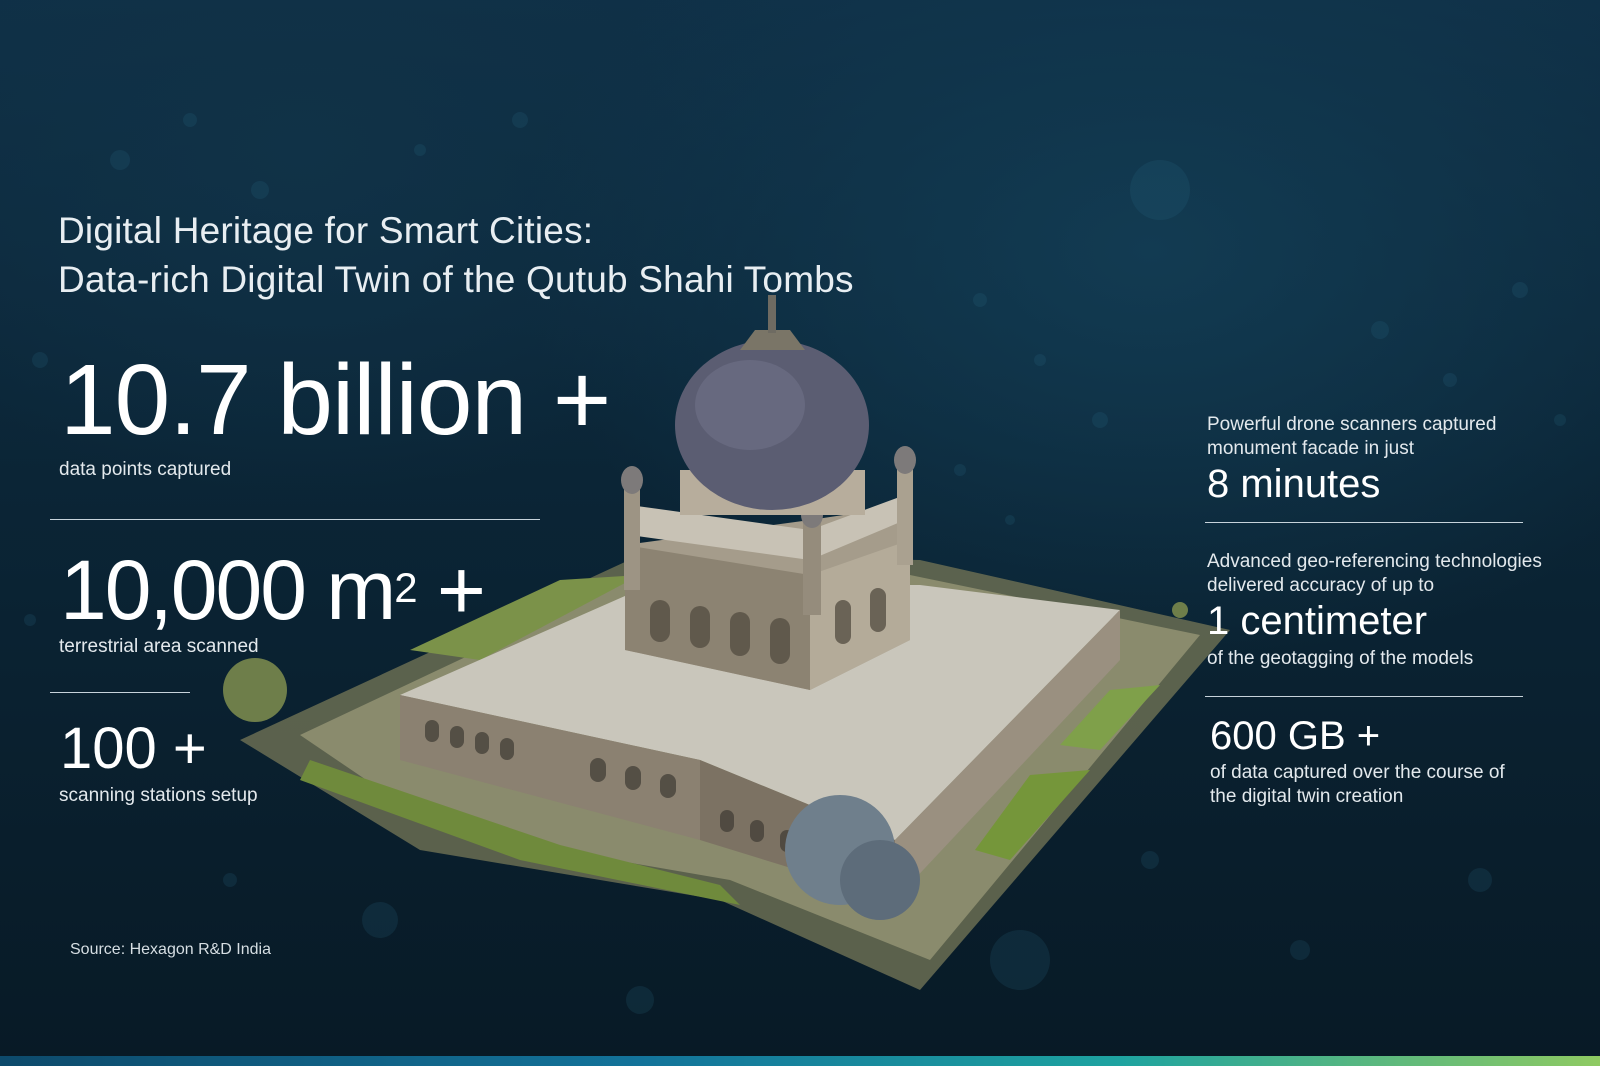 Image resolution: width=1600 pixels, height=1066 pixels. Describe the element at coordinates (228, 590) in the screenshot. I see `area-number: 10,000 m` at that location.